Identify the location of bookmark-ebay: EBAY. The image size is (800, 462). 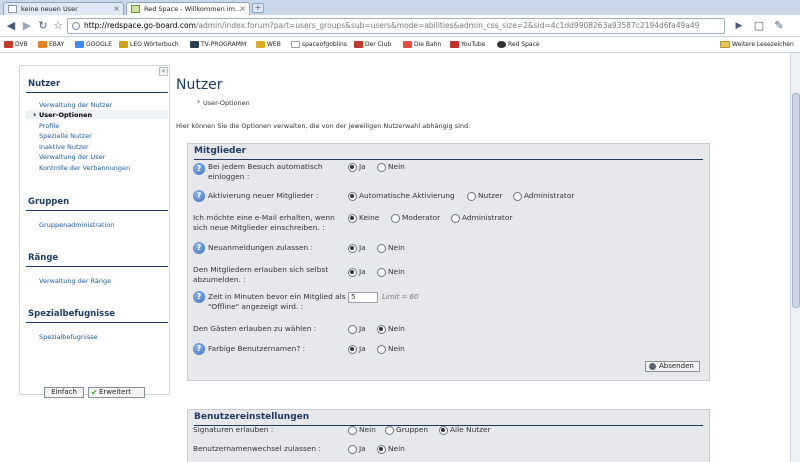
(51, 45).